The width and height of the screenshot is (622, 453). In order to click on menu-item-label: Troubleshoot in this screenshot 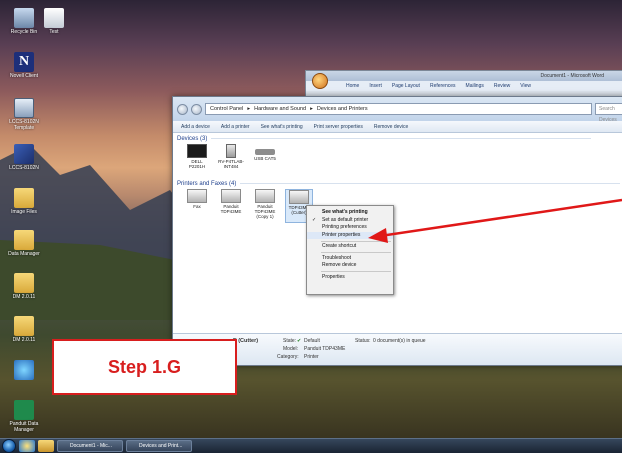, I will do `click(336, 257)`.